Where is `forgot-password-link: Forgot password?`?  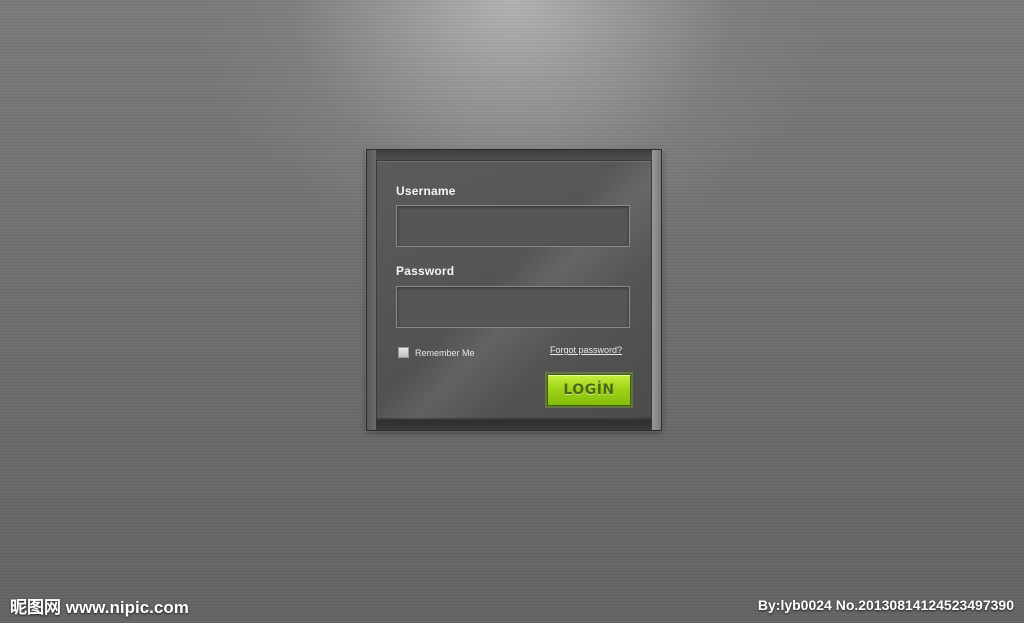
forgot-password-link: Forgot password? is located at coordinates (586, 350).